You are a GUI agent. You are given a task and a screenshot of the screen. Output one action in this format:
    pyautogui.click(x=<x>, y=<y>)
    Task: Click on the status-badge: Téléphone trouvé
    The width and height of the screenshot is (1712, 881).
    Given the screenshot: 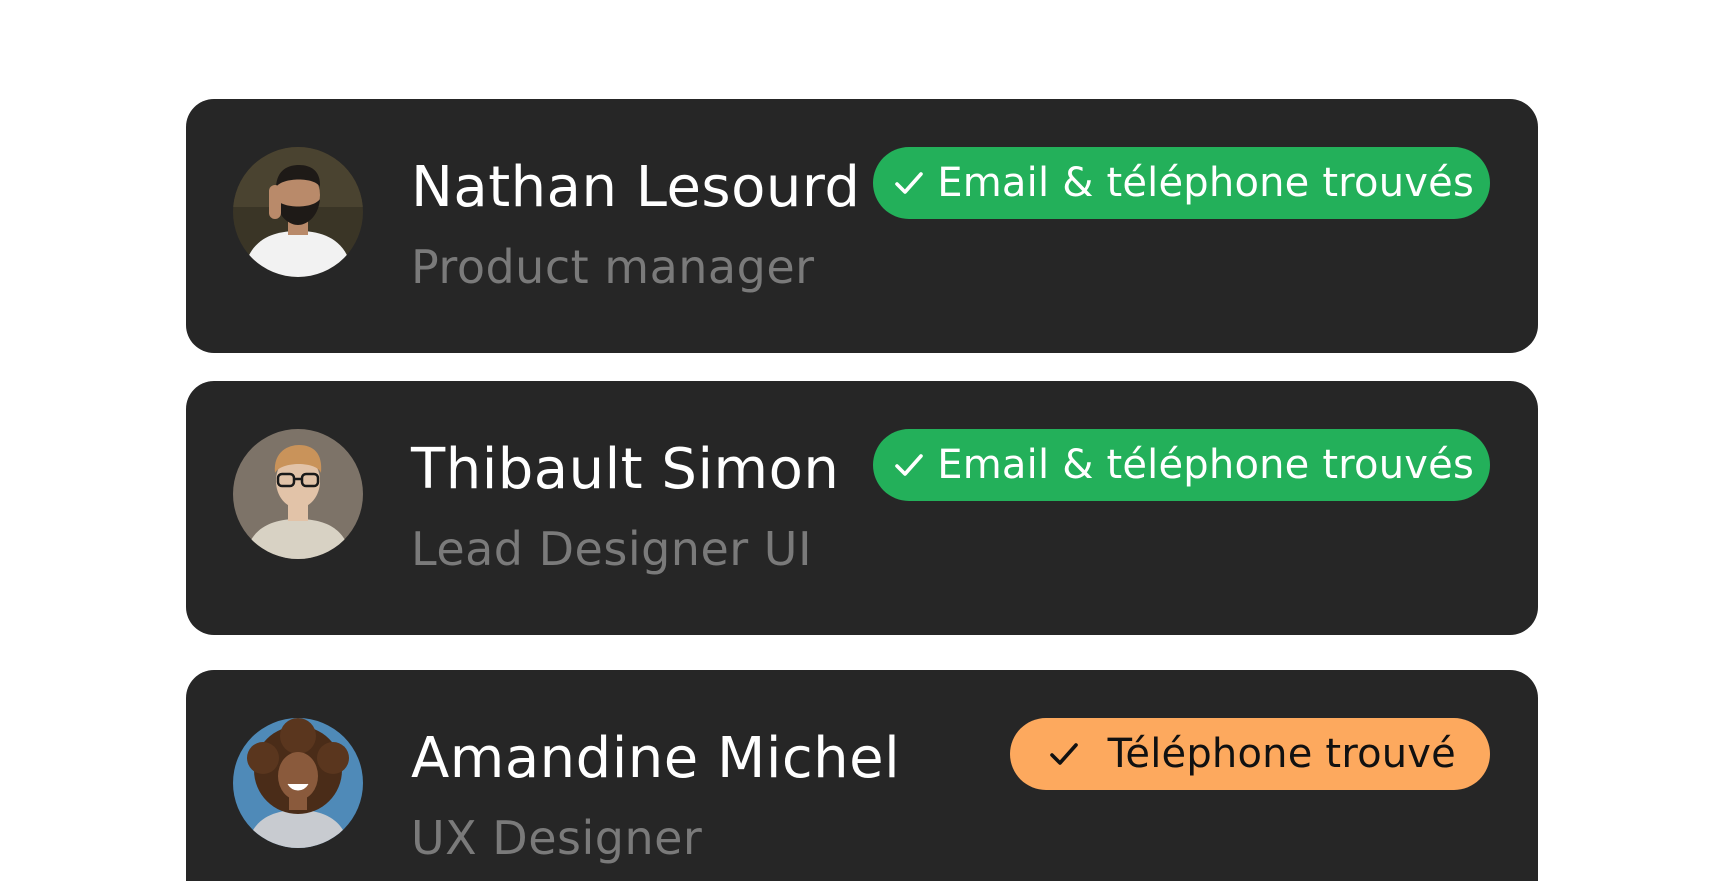 What is the action you would take?
    pyautogui.click(x=1249, y=754)
    